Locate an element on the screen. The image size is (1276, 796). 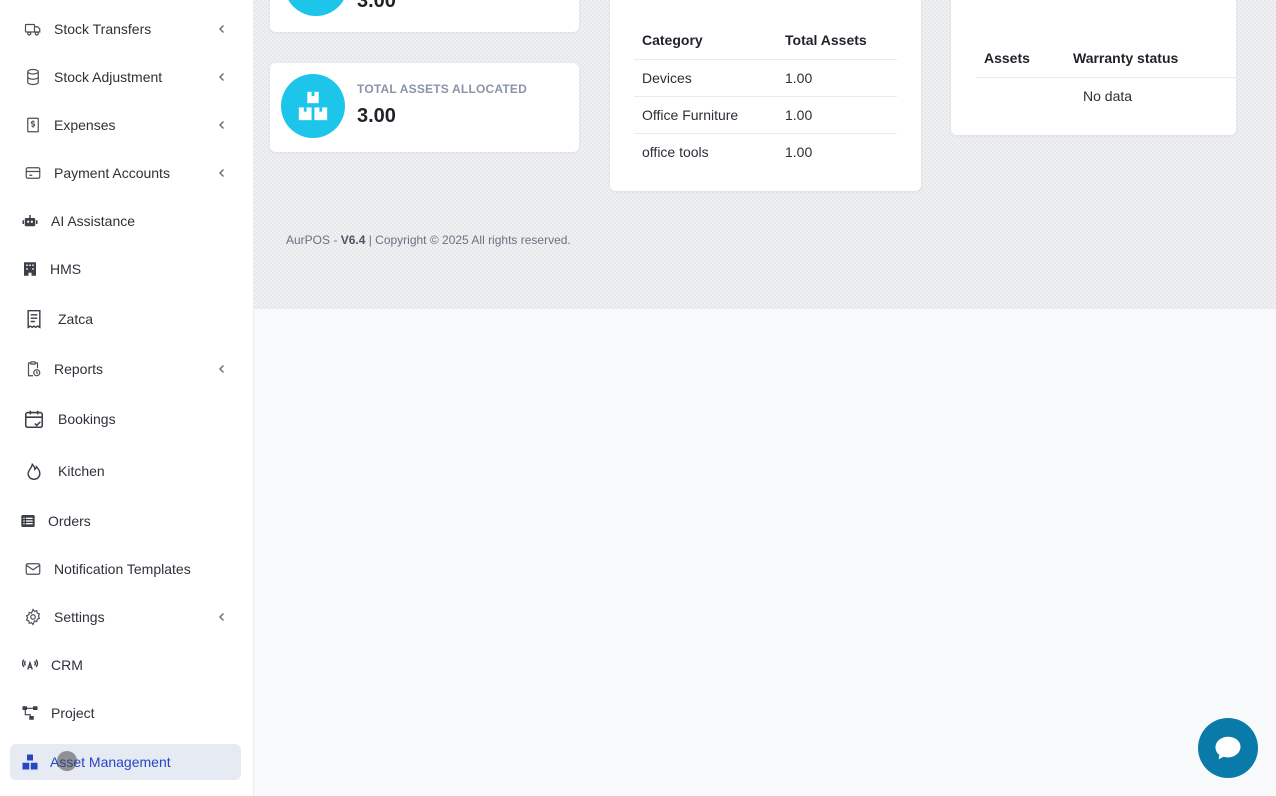
sidebar-item-label: Reports is located at coordinates (79, 369).